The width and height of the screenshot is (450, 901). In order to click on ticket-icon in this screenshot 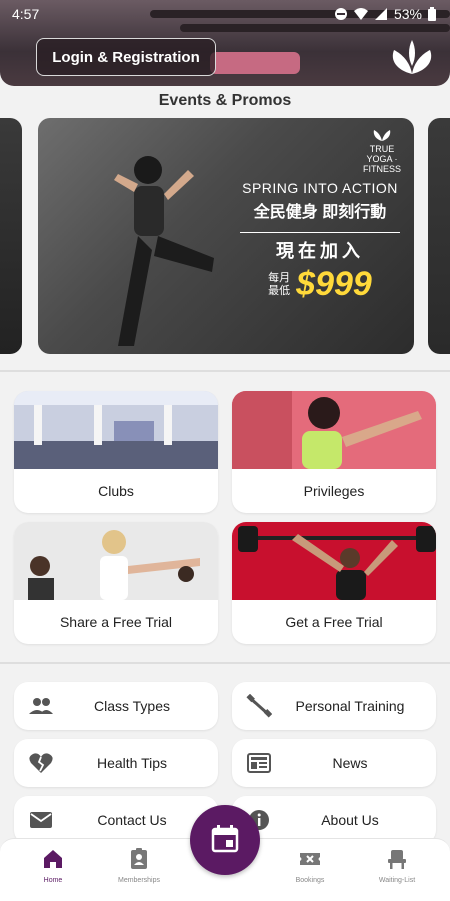, I will do `click(310, 859)`.